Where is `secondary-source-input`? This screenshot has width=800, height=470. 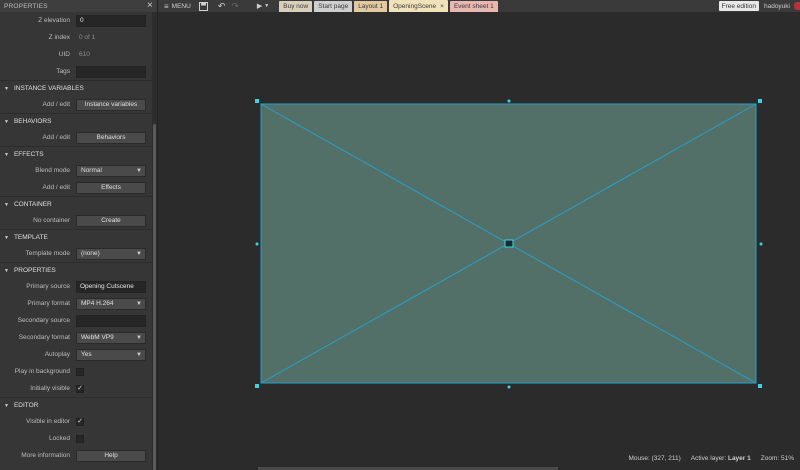 secondary-source-input is located at coordinates (111, 320).